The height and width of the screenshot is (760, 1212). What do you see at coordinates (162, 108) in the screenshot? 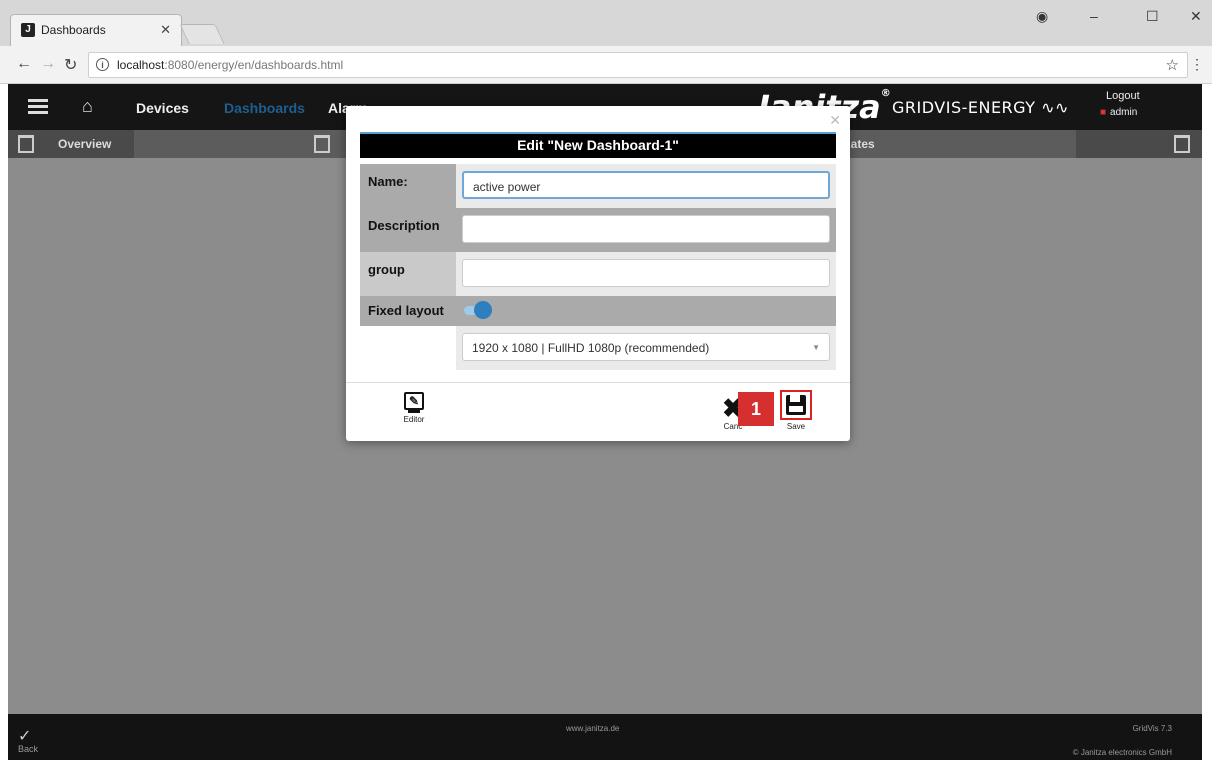
I see `nav-devices: Devices` at bounding box center [162, 108].